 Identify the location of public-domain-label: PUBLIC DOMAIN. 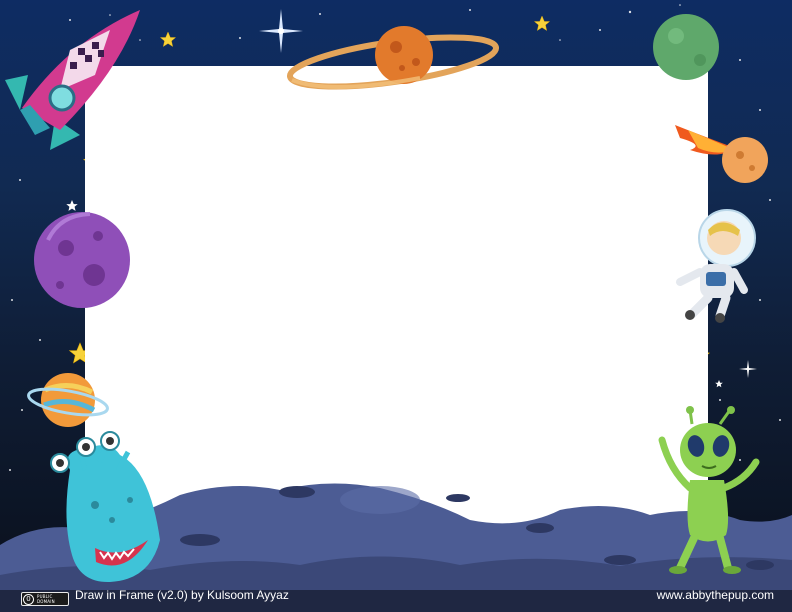
(46, 599).